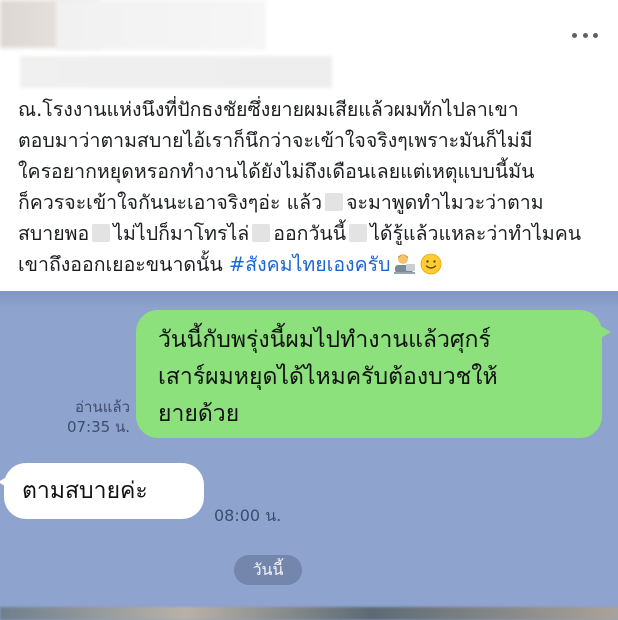 The height and width of the screenshot is (620, 618). What do you see at coordinates (123, 264) in the screenshot?
I see `post-text-segment: เขาถึงออกเยอะขนาดนั้น` at bounding box center [123, 264].